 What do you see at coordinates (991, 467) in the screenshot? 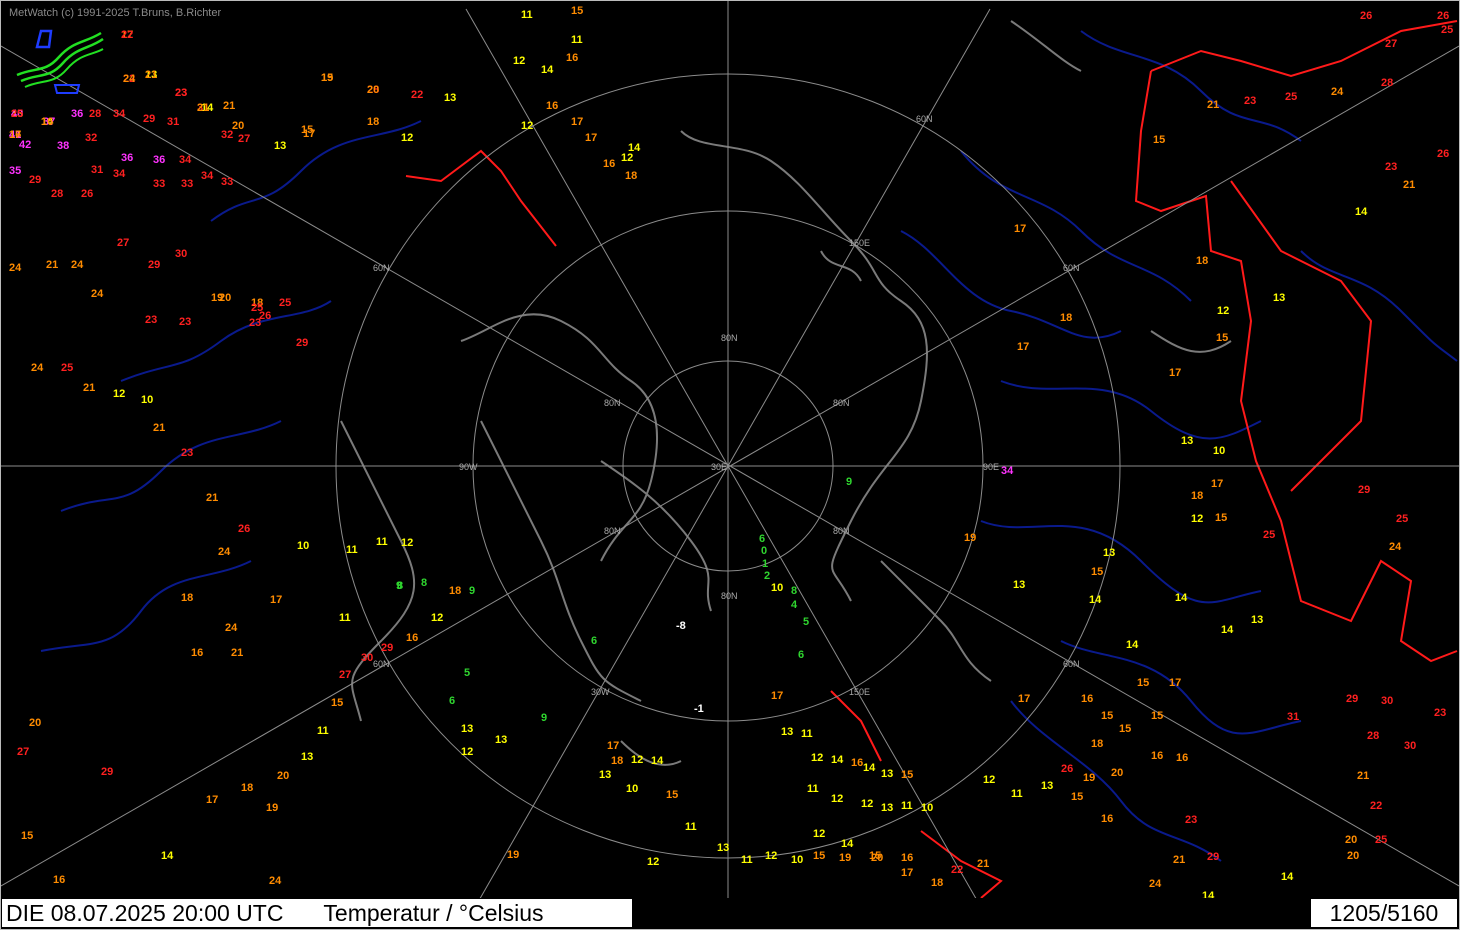
I see `longitude-label: 90E` at bounding box center [991, 467].